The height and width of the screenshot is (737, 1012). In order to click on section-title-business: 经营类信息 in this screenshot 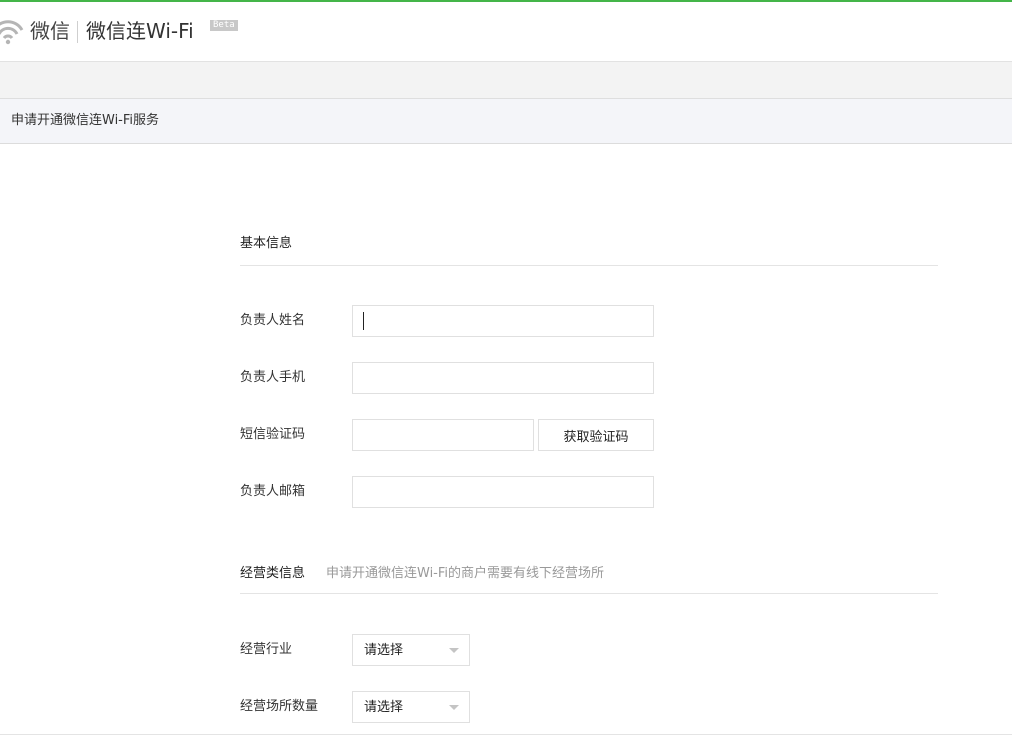, I will do `click(273, 573)`.